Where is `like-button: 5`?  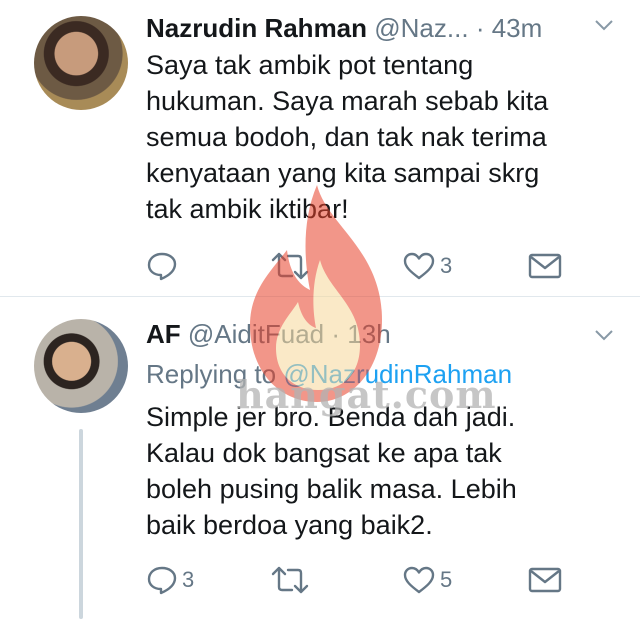
like-button: 5 is located at coordinates (427, 580).